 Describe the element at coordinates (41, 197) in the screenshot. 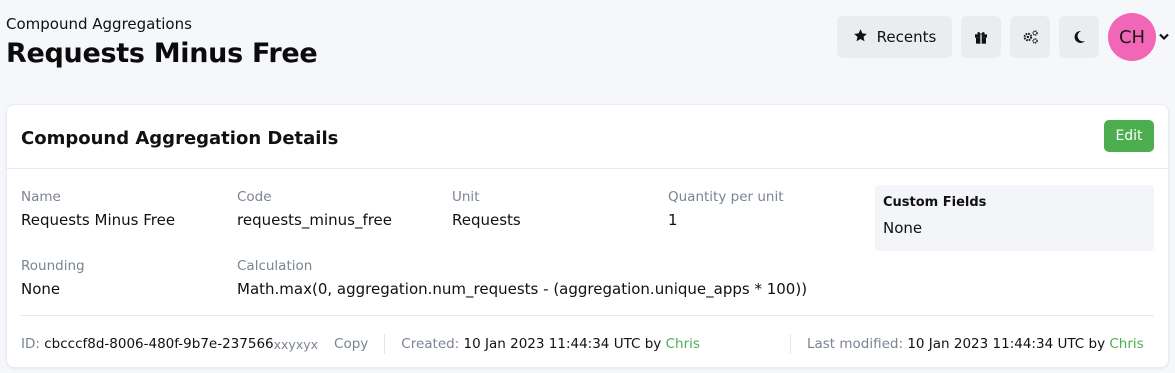

I see `field-label: Name` at that location.